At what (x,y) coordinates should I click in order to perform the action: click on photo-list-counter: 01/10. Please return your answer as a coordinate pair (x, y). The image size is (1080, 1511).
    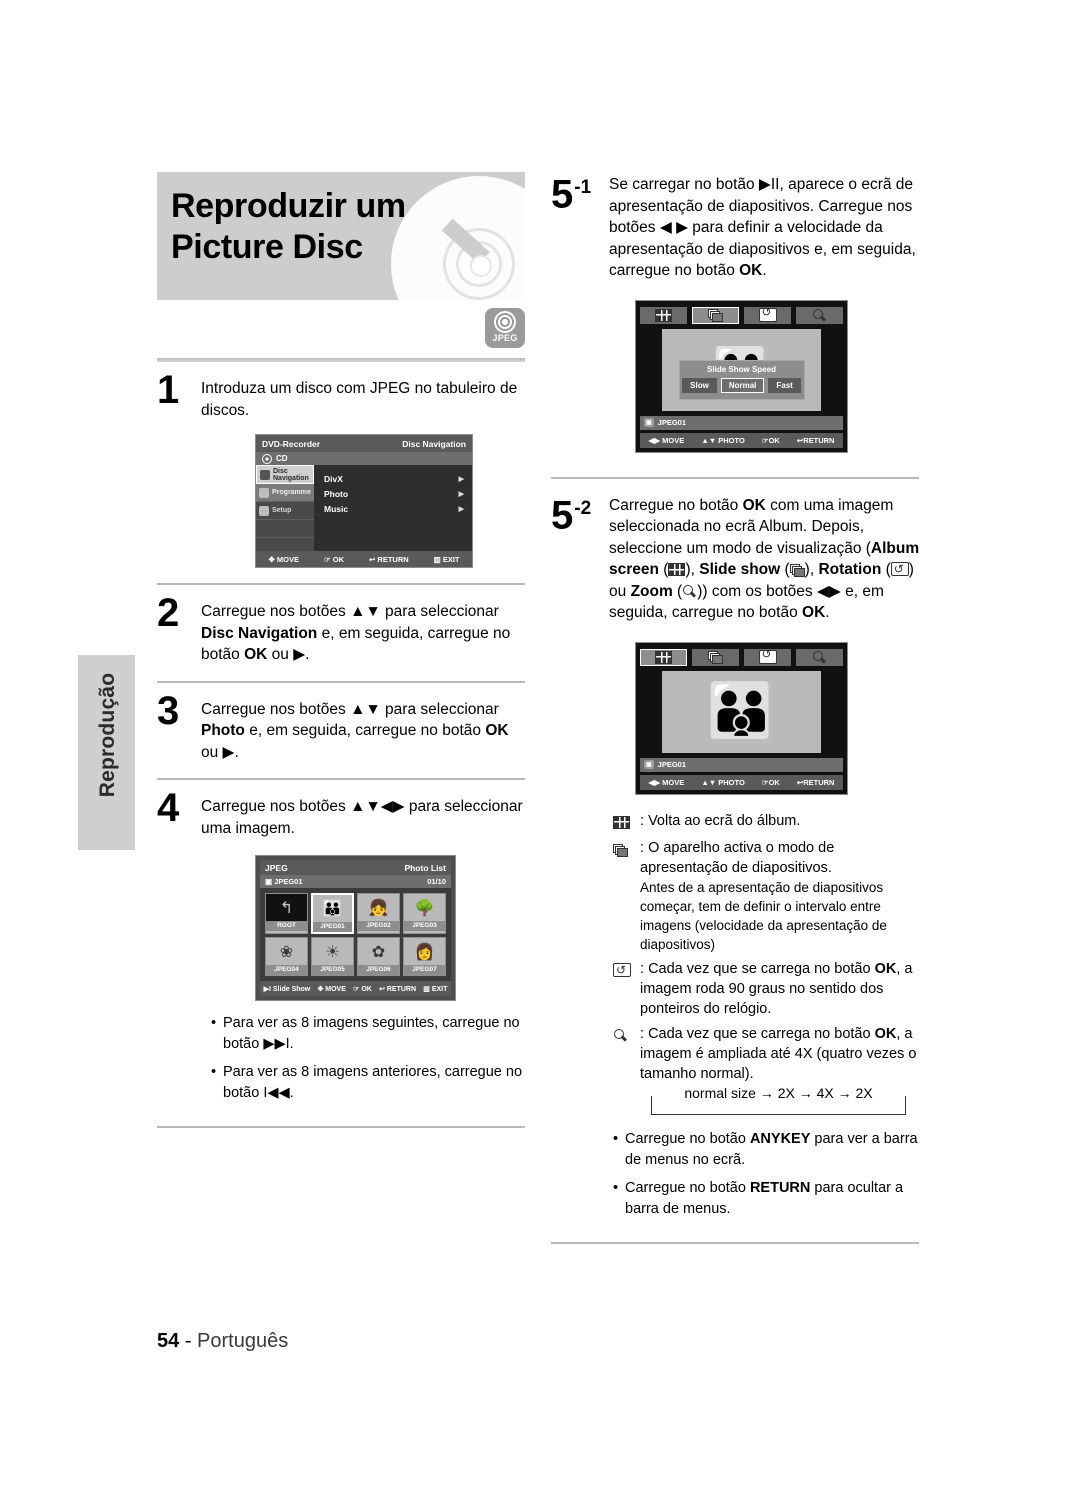
    Looking at the image, I should click on (436, 881).